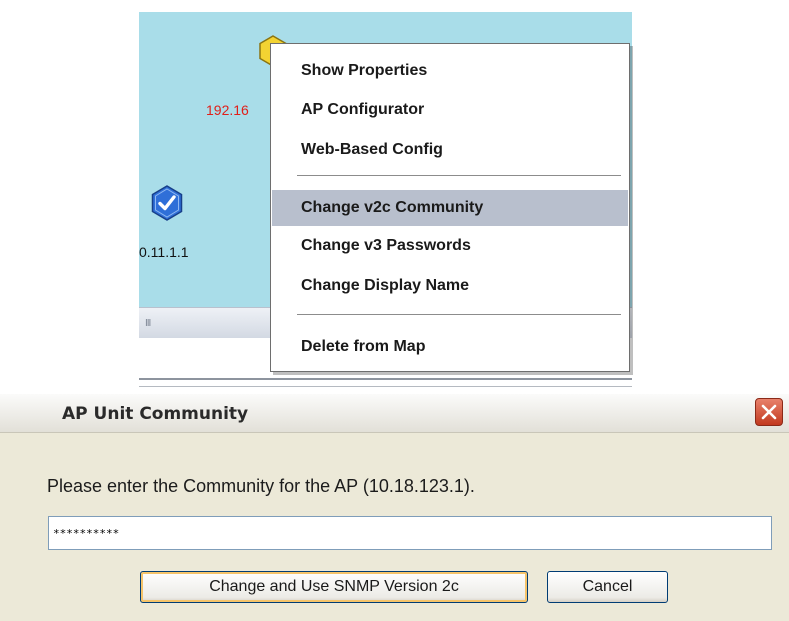 This screenshot has height=621, width=789. What do you see at coordinates (450, 71) in the screenshot?
I see `menu-item-show-properties: Show Properties` at bounding box center [450, 71].